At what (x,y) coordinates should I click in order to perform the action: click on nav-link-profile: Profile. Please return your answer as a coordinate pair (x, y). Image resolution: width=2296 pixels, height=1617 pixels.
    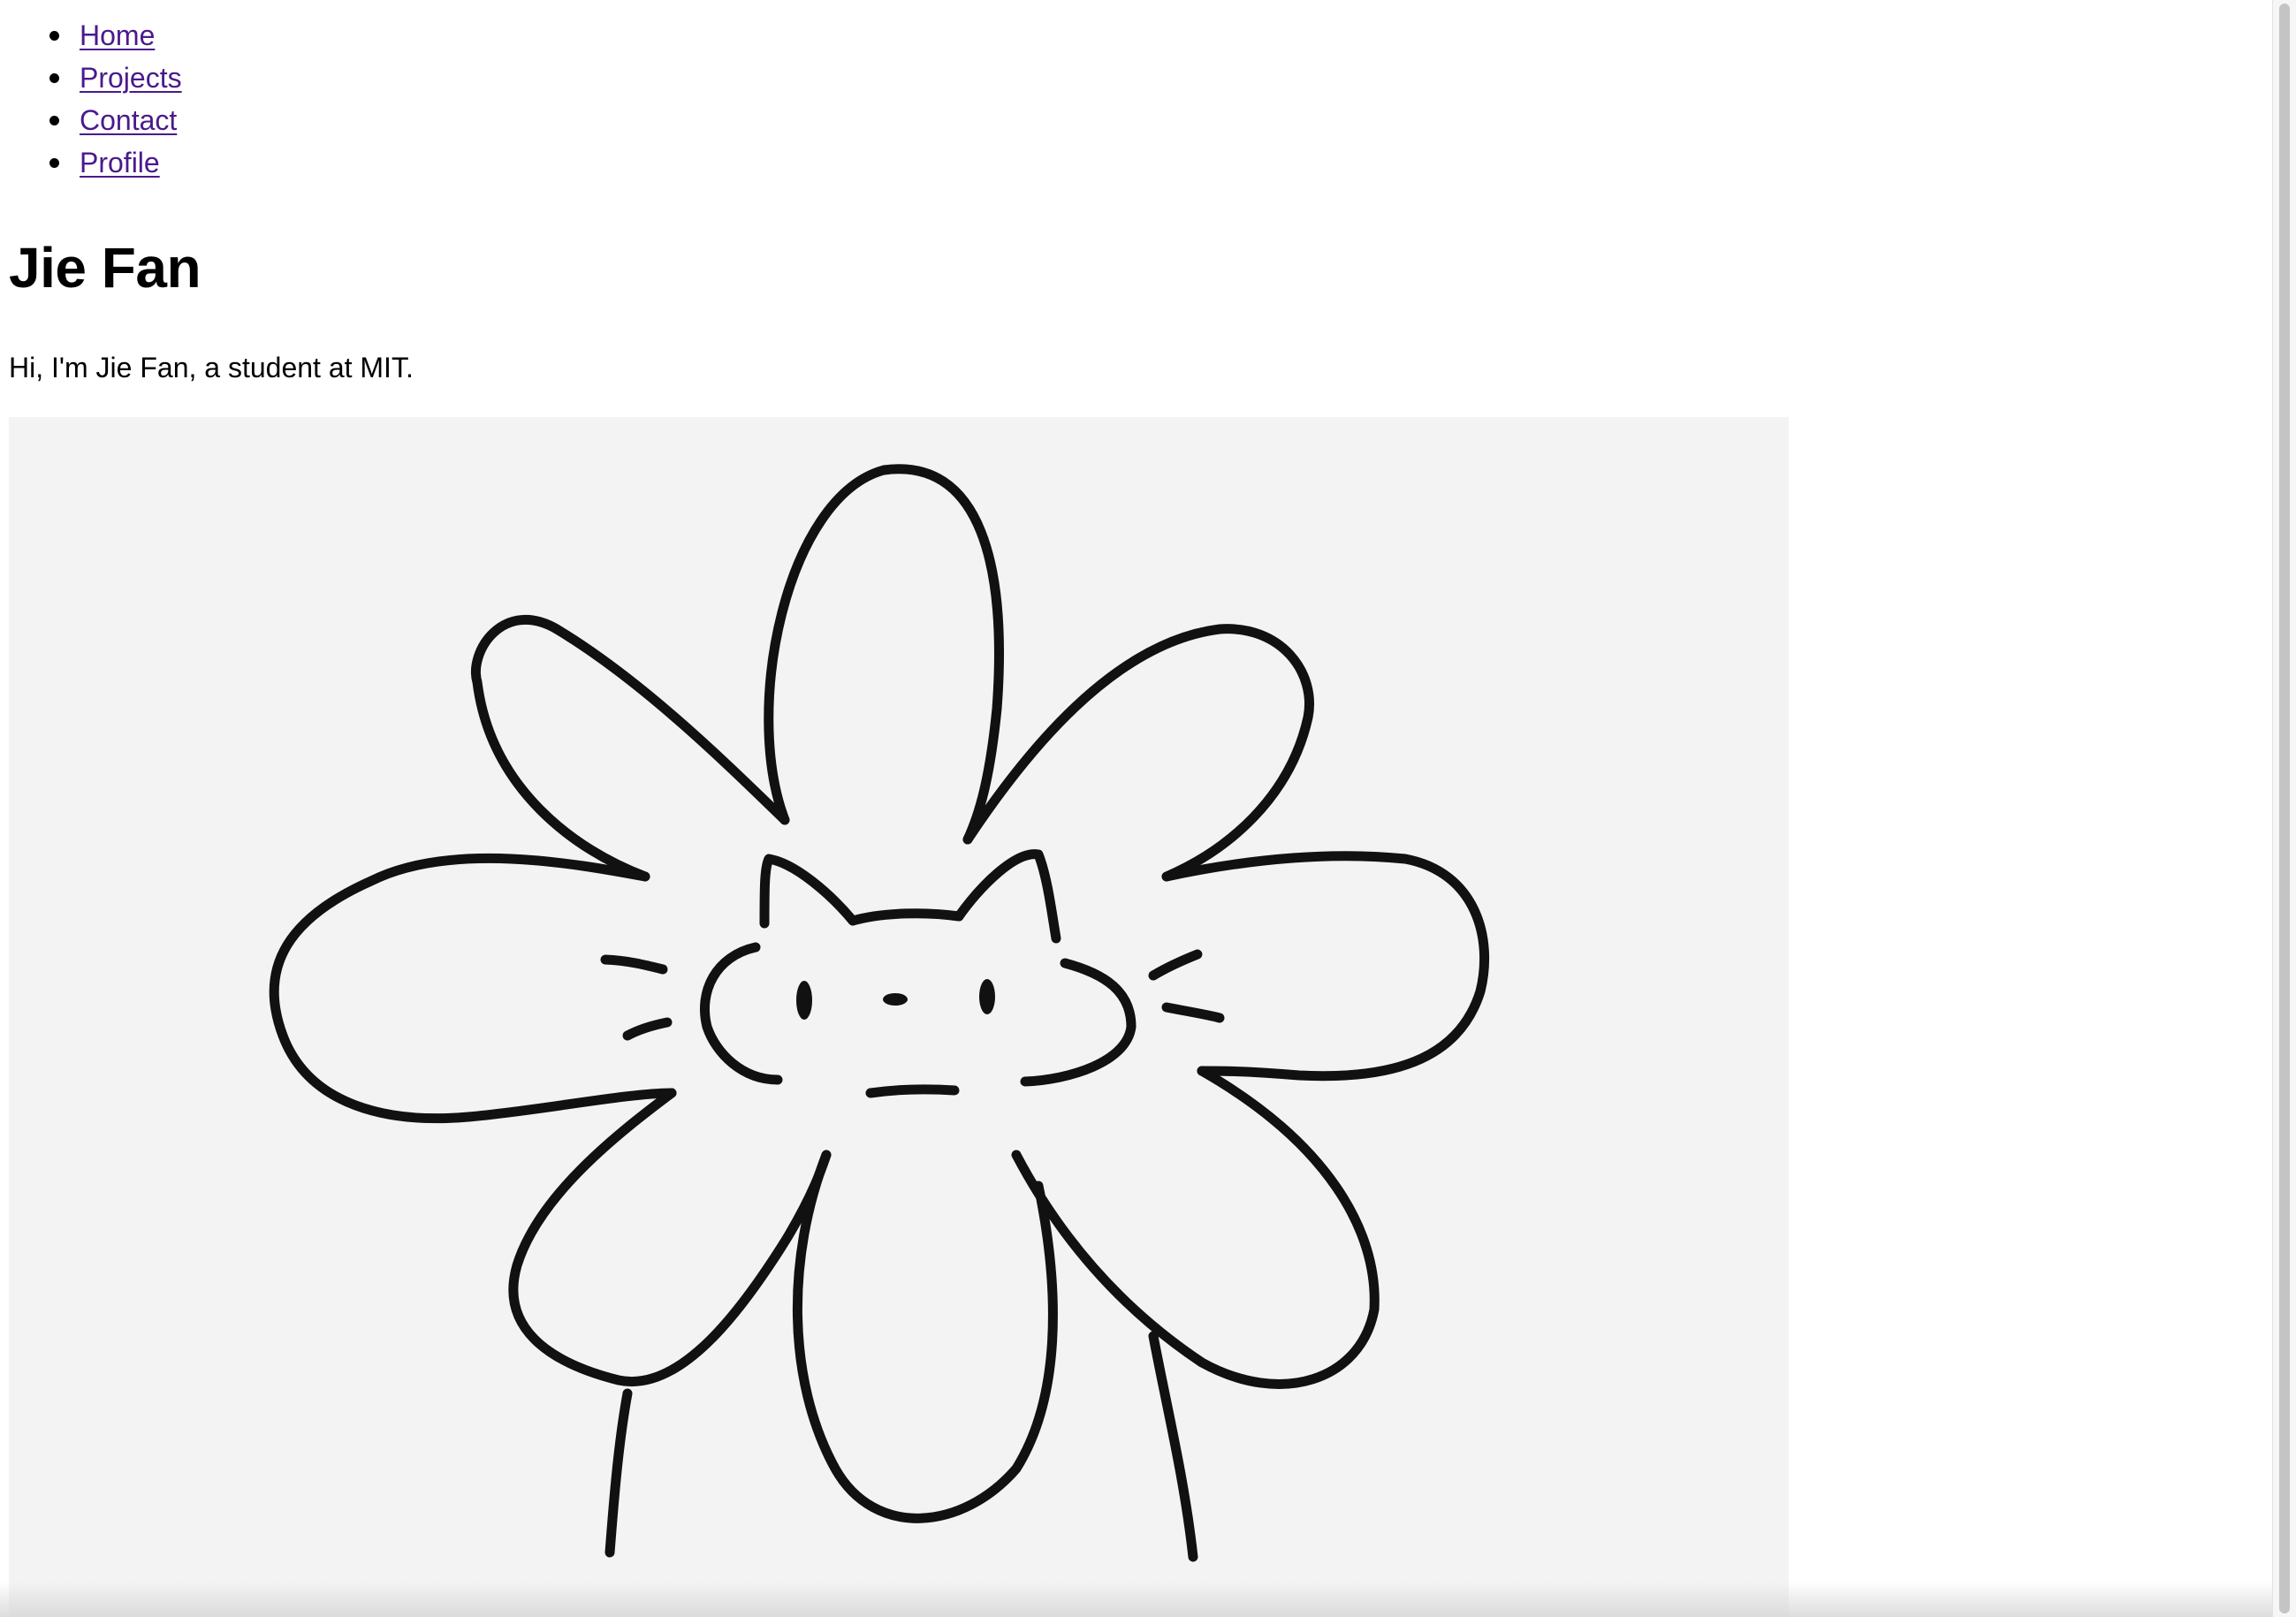
    Looking at the image, I should click on (120, 162).